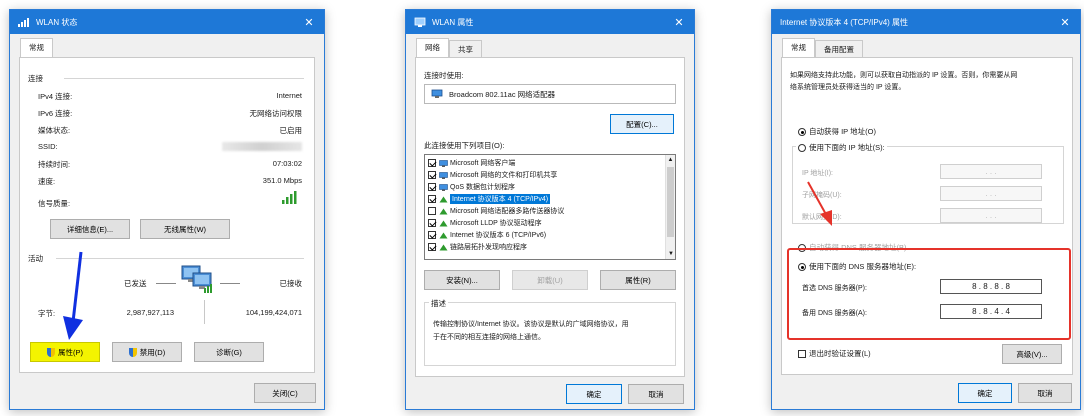 This screenshot has width=1084, height=416. What do you see at coordinates (55, 96) in the screenshot?
I see `ipv4-label: IPv4 连接:` at bounding box center [55, 96].